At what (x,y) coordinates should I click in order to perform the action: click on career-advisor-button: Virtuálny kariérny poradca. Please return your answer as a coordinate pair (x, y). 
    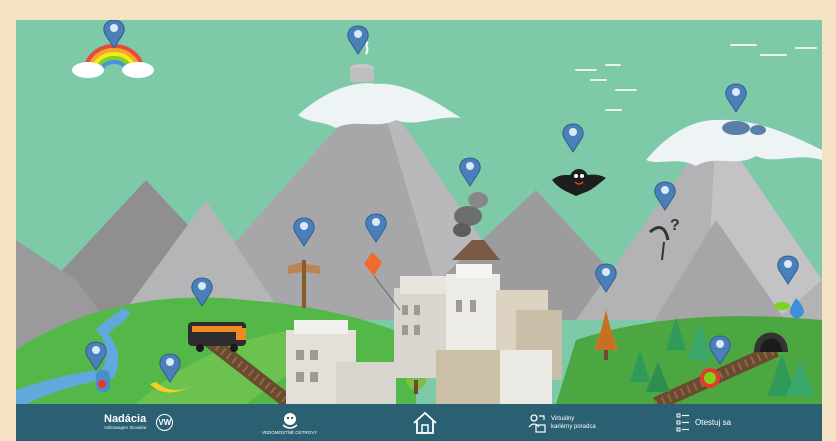
    Looking at the image, I should click on (562, 422).